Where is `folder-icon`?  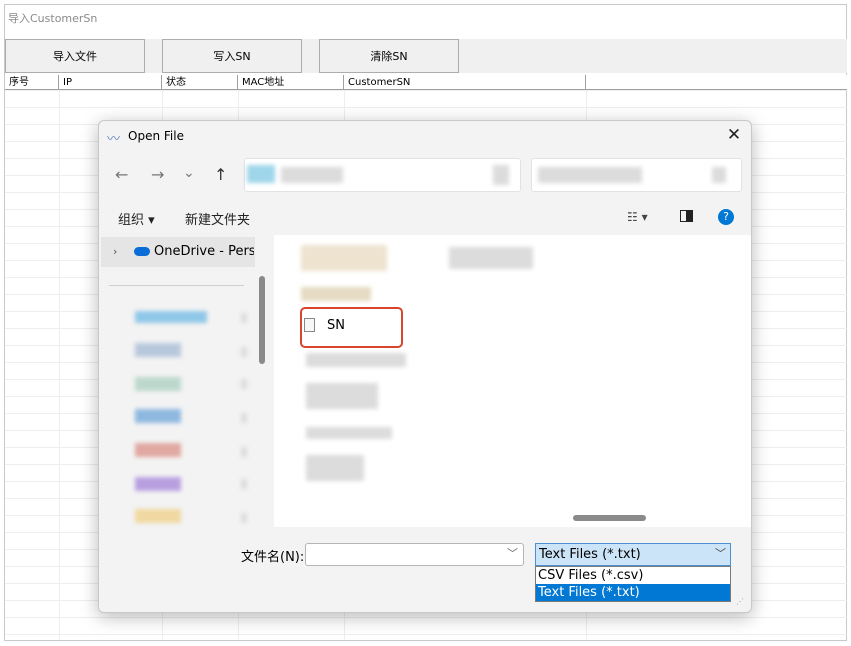 folder-icon is located at coordinates (261, 174).